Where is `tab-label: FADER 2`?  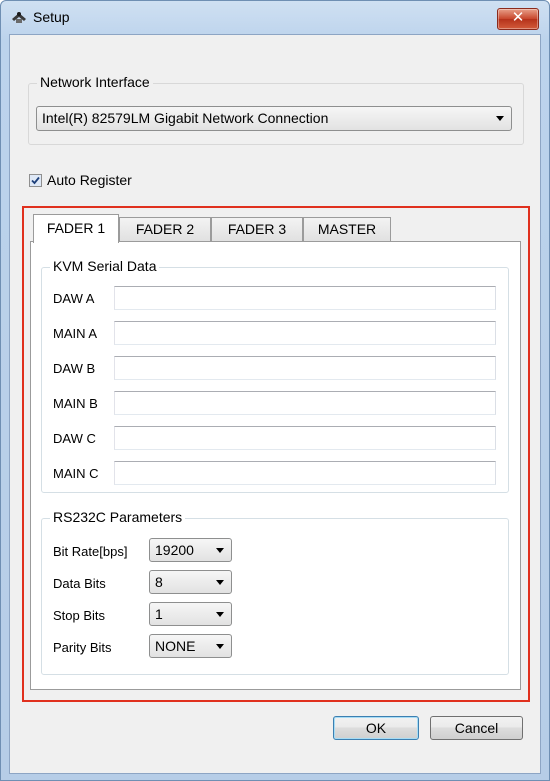
tab-label: FADER 2 is located at coordinates (165, 229).